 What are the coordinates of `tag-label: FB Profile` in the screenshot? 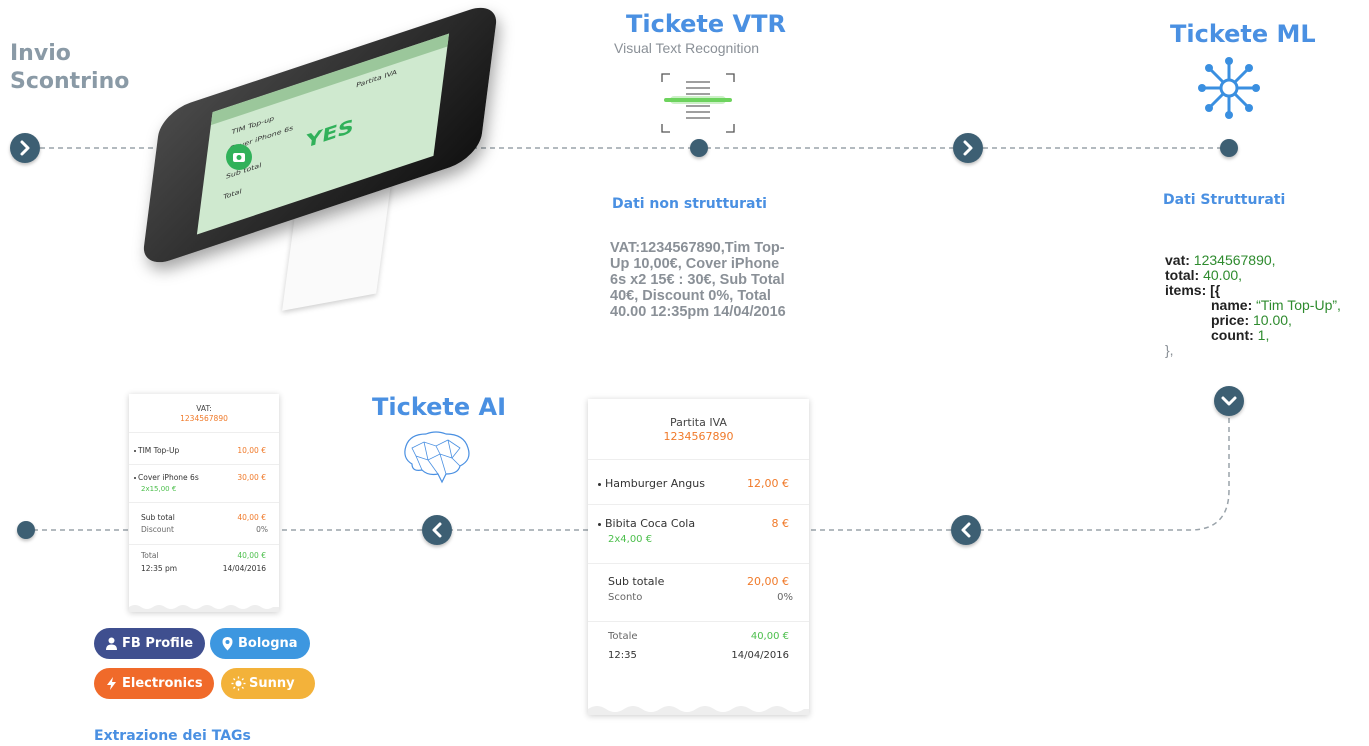 It's located at (158, 643).